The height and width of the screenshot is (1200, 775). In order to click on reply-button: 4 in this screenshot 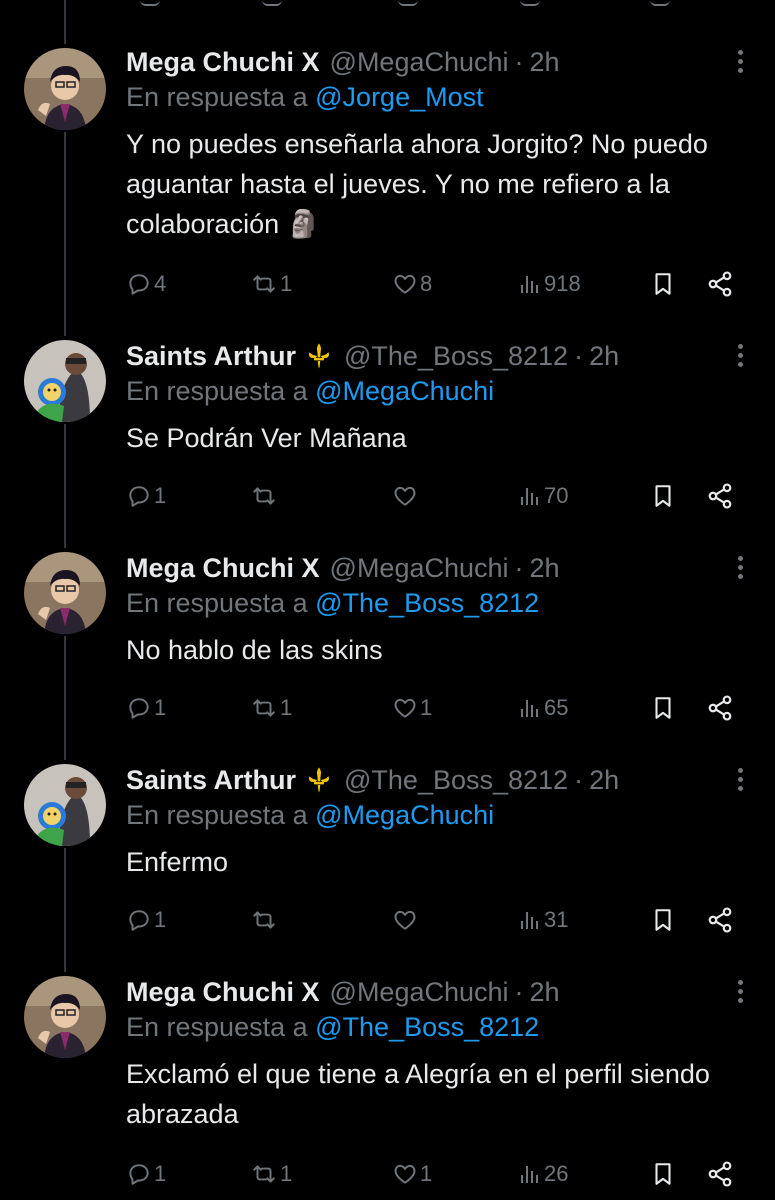, I will do `click(146, 284)`.